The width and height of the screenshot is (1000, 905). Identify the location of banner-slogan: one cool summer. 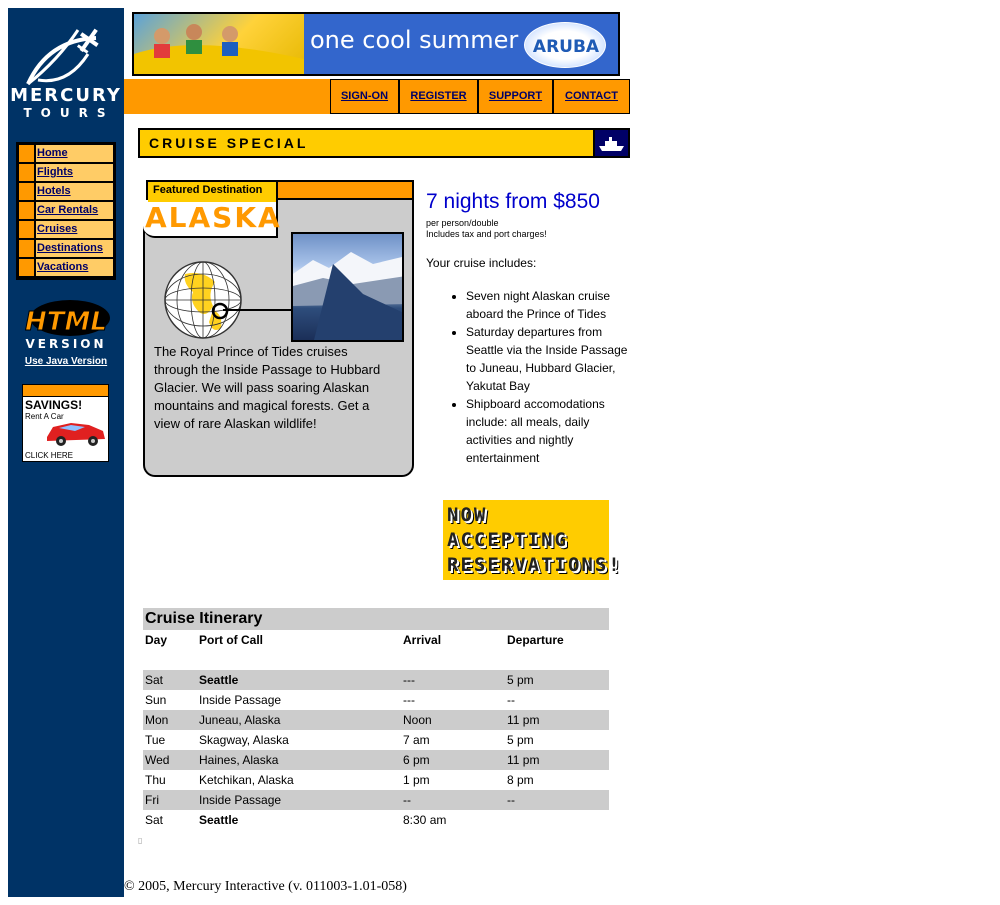
(414, 40).